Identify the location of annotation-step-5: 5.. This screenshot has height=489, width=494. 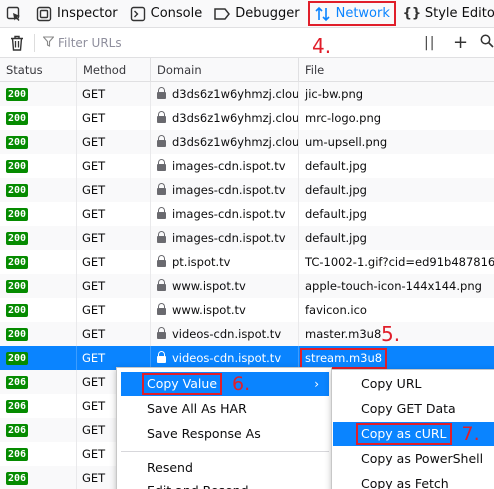
(391, 334).